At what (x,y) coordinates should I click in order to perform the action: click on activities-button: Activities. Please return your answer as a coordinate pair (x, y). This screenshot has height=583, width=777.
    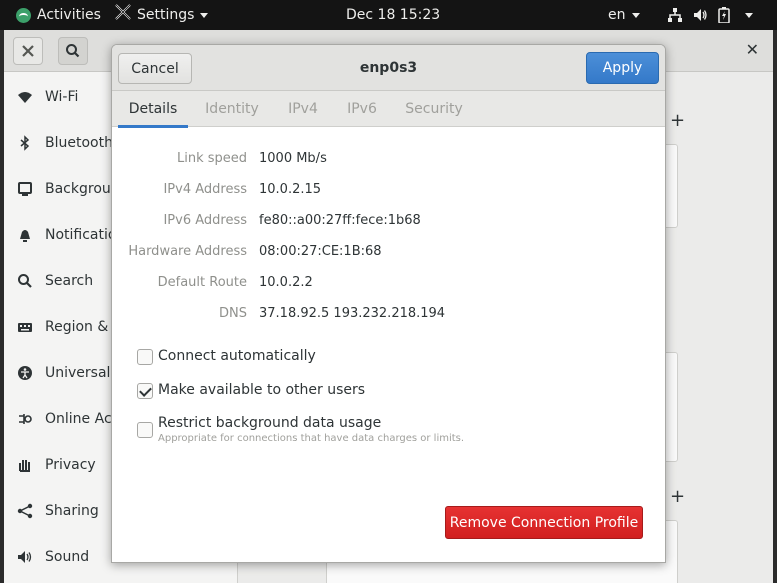
    Looking at the image, I should click on (58, 15).